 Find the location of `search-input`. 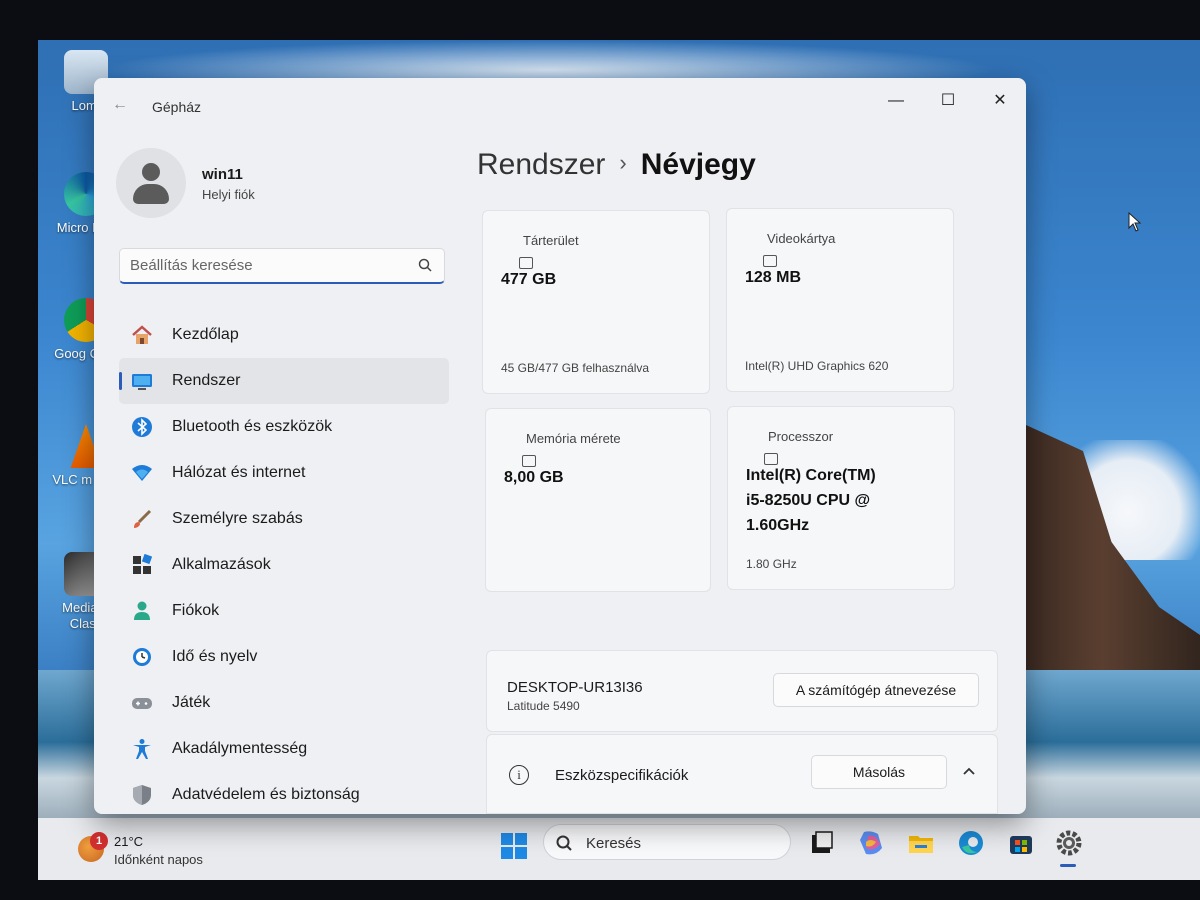

search-input is located at coordinates (270, 265).